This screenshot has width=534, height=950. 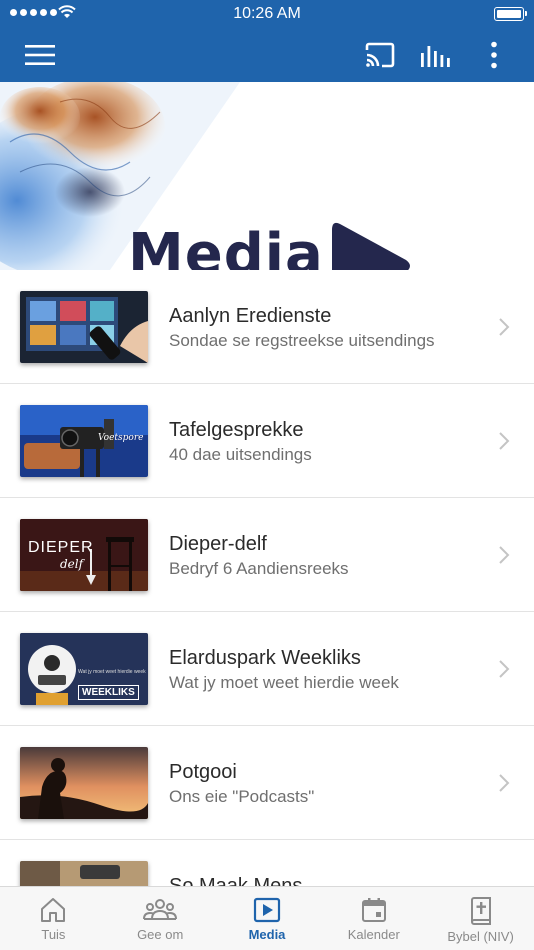 I want to click on list-item-potgooi: Potgooi Ons eie "Podcasts", so click(x=267, y=783).